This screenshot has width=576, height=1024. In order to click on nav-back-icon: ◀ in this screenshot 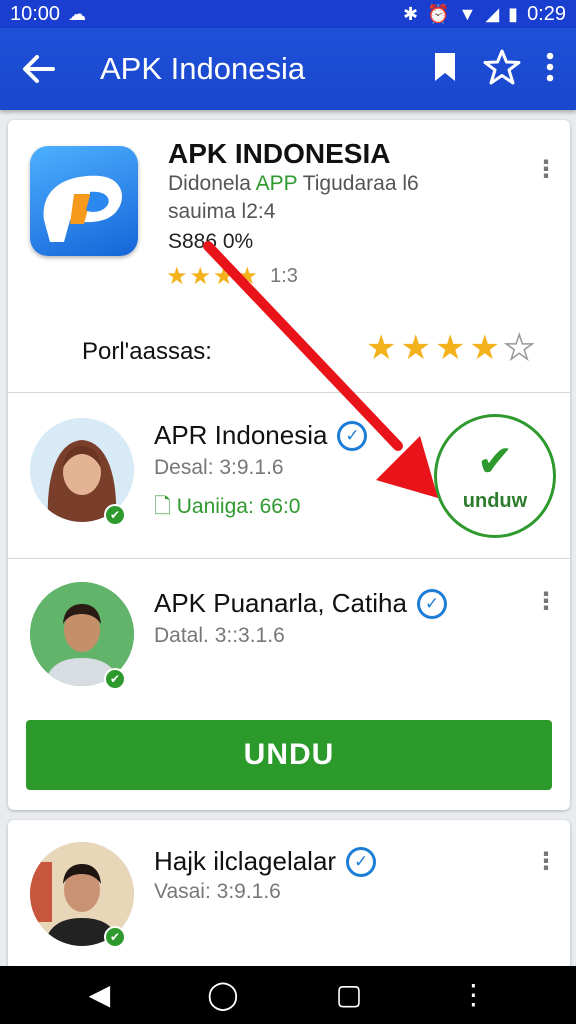, I will do `click(100, 995)`.